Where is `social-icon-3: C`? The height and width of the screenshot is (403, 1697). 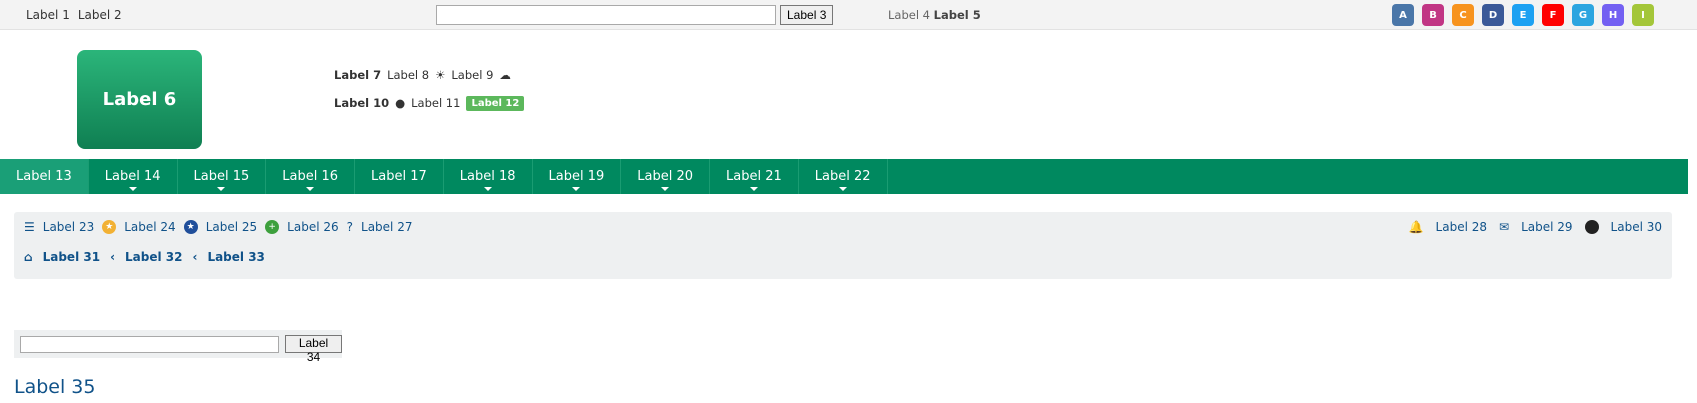 social-icon-3: C is located at coordinates (1463, 15).